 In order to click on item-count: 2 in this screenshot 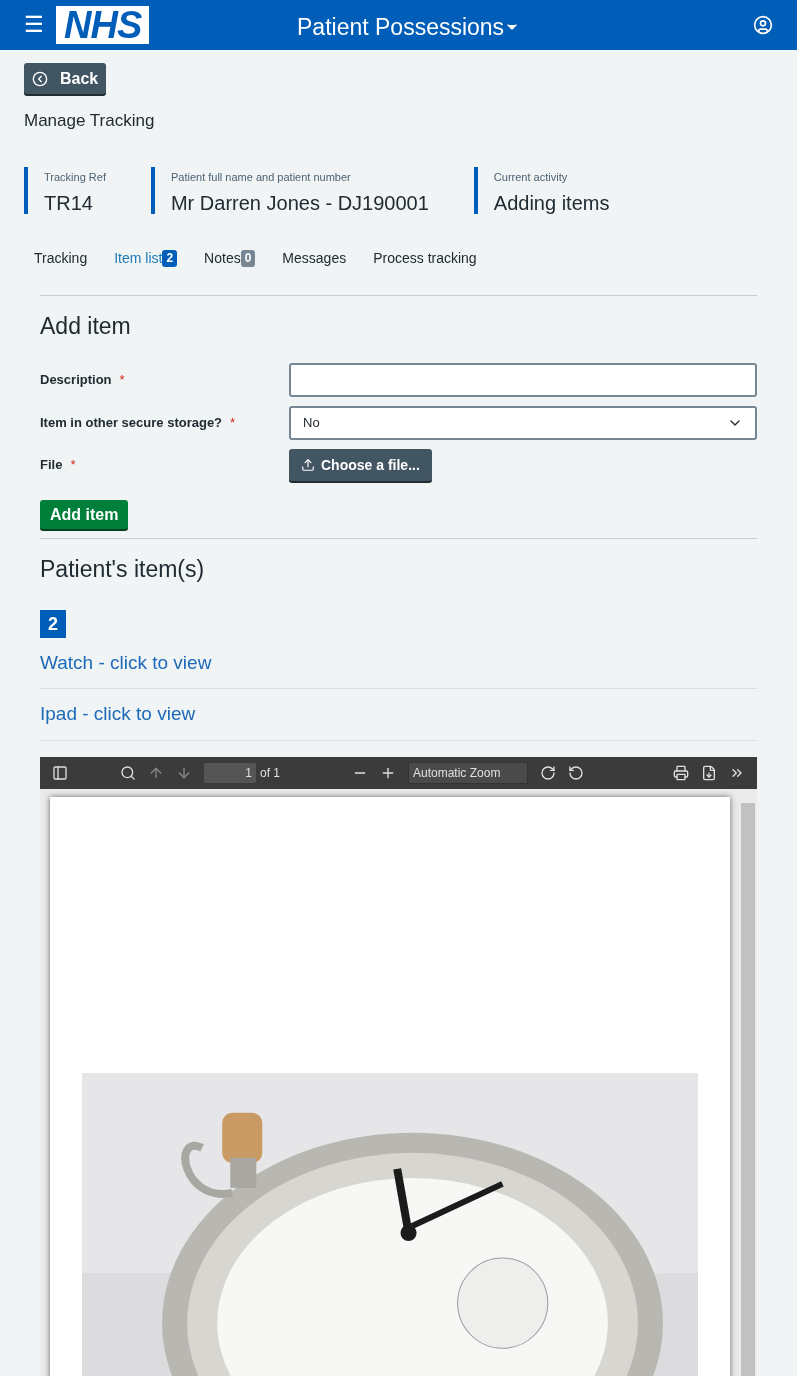, I will do `click(53, 623)`.